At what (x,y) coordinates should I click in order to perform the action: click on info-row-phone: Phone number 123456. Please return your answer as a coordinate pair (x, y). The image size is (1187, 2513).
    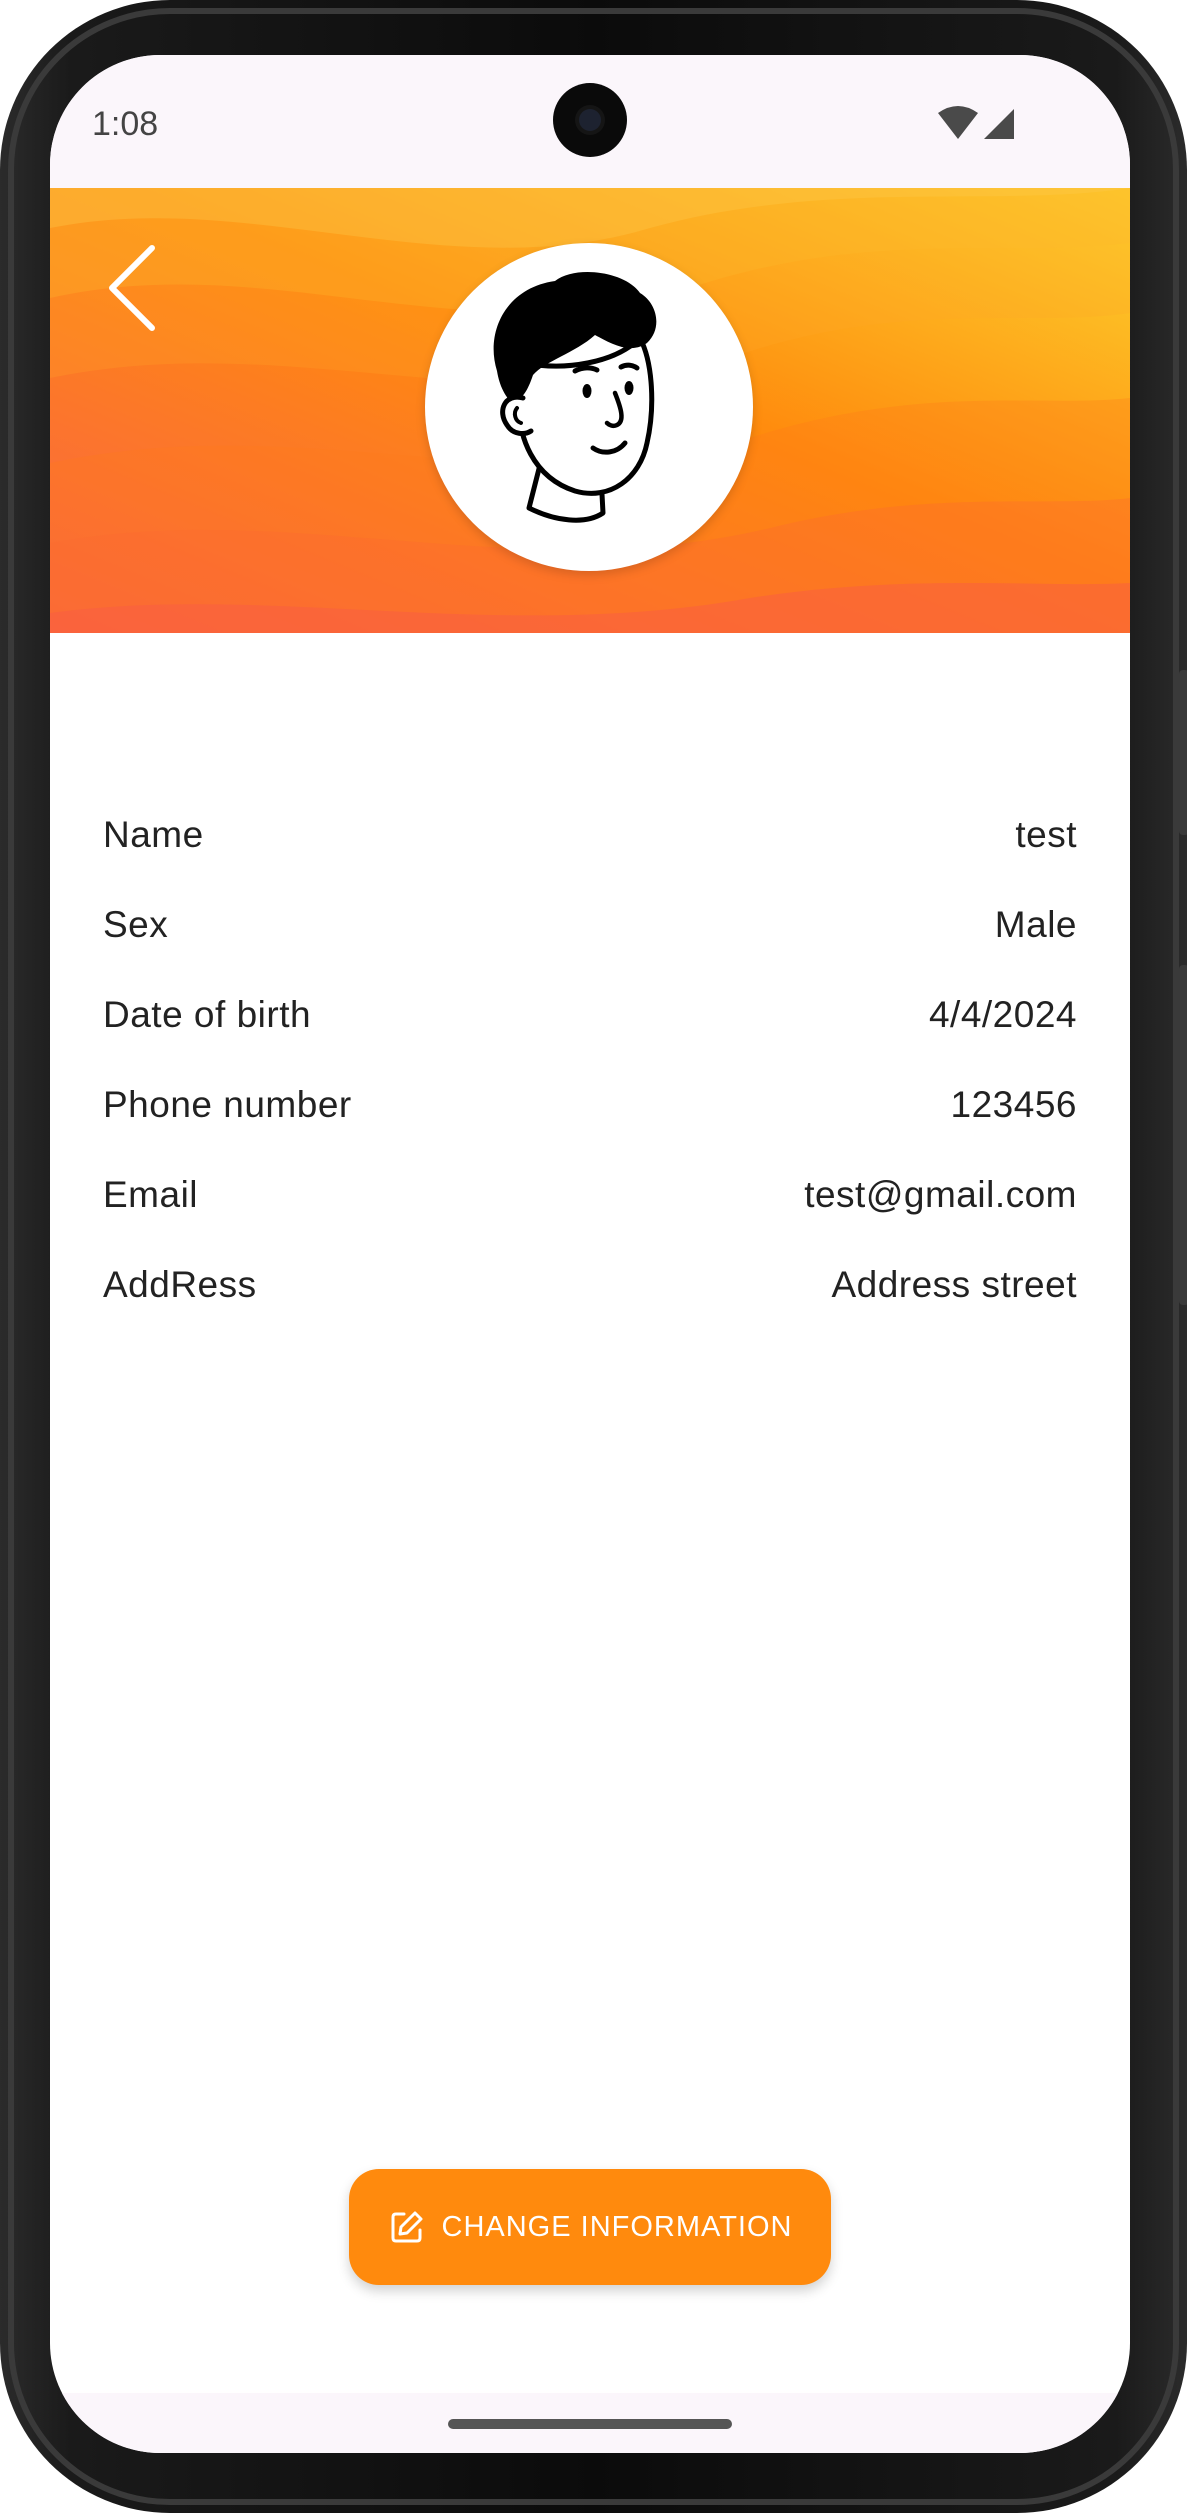
    Looking at the image, I should click on (590, 1105).